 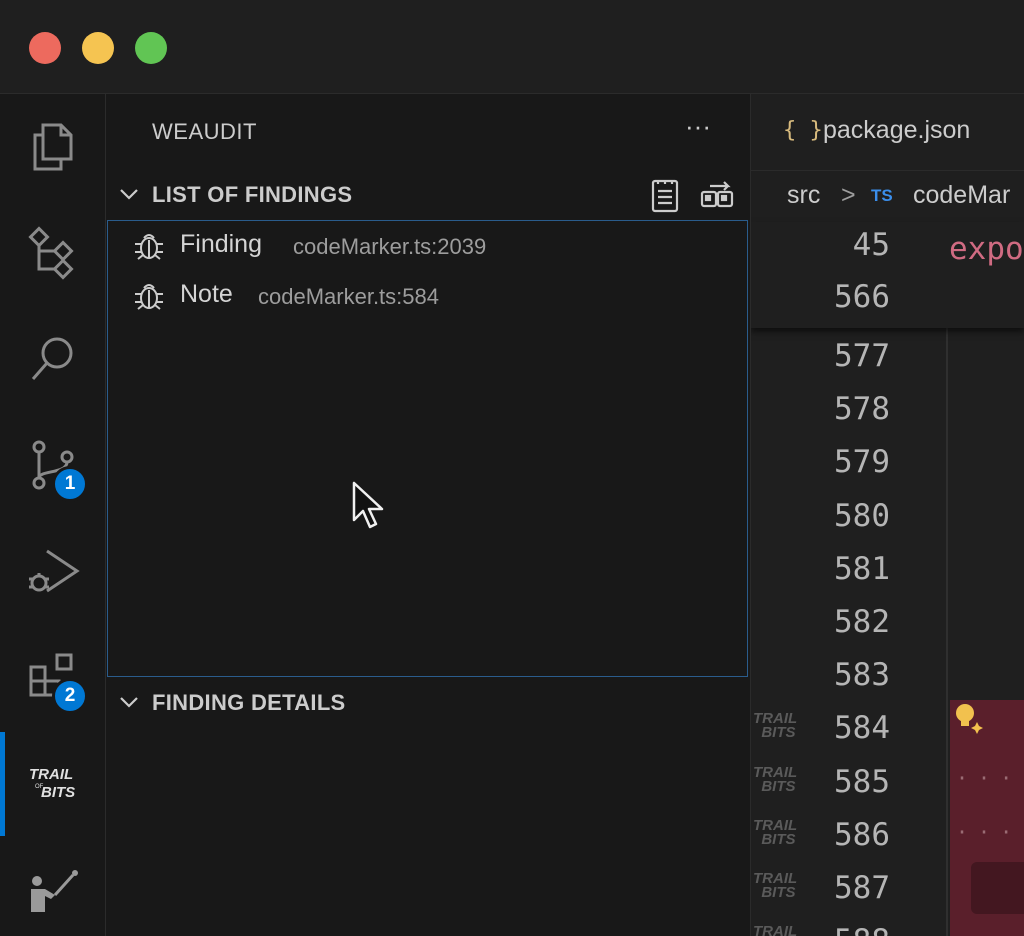 What do you see at coordinates (428, 703) in the screenshot?
I see `finding-details-header: FINDING DETAILS` at bounding box center [428, 703].